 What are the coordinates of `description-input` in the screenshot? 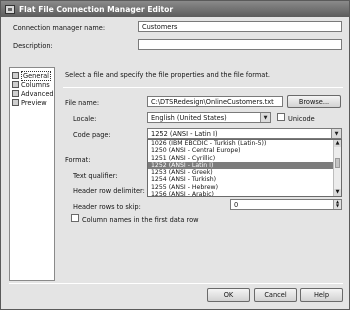 It's located at (240, 44).